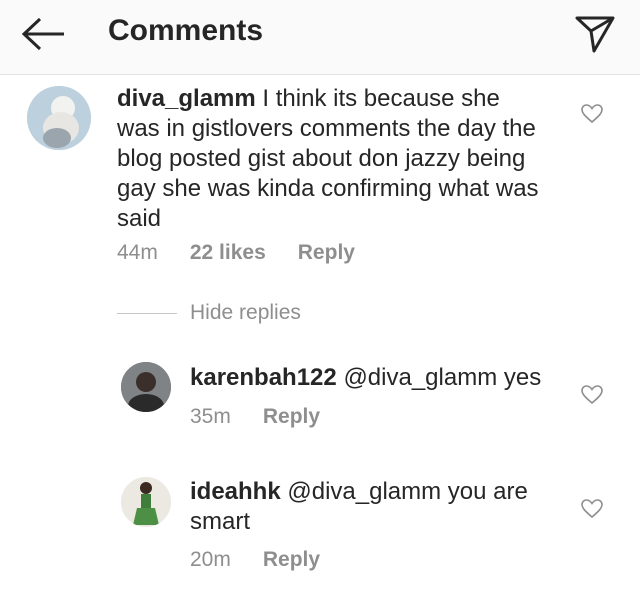  I want to click on reply-body: yes, so click(522, 377).